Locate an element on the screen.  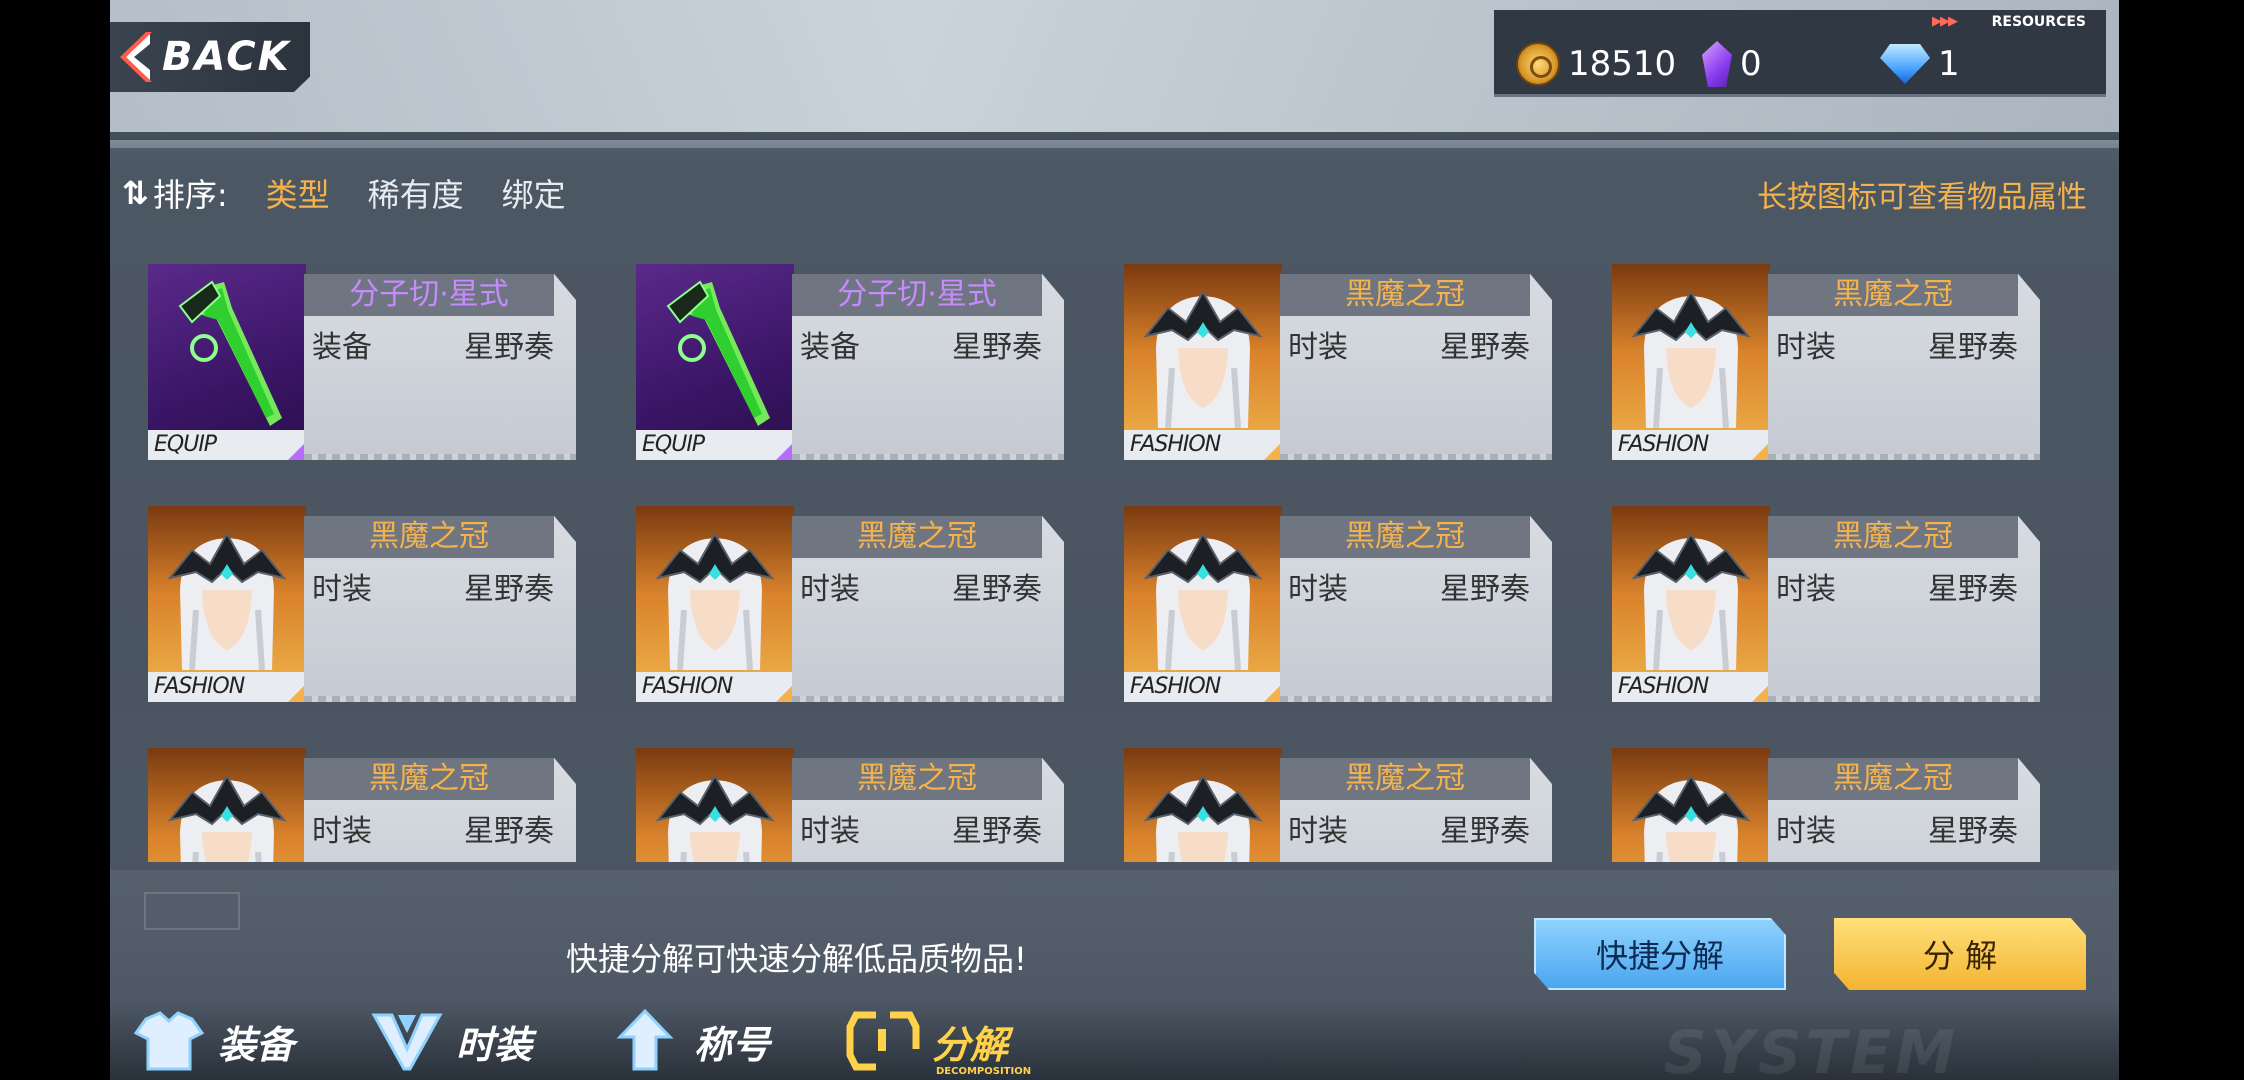
quick-decompose-button: 快捷分解 is located at coordinates (1660, 954).